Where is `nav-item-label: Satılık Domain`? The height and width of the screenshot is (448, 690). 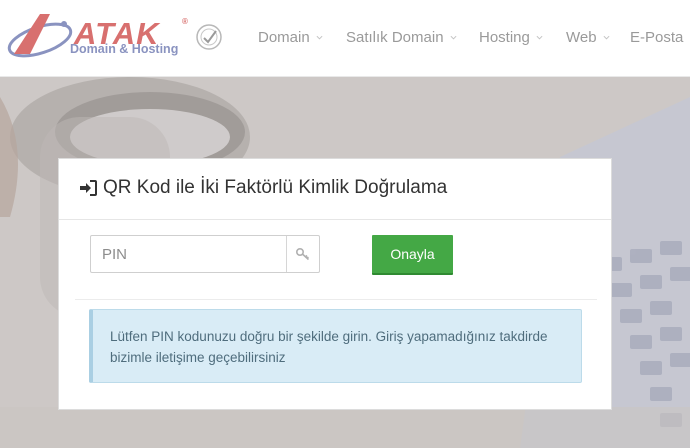
nav-item-label: Satılık Domain is located at coordinates (395, 37).